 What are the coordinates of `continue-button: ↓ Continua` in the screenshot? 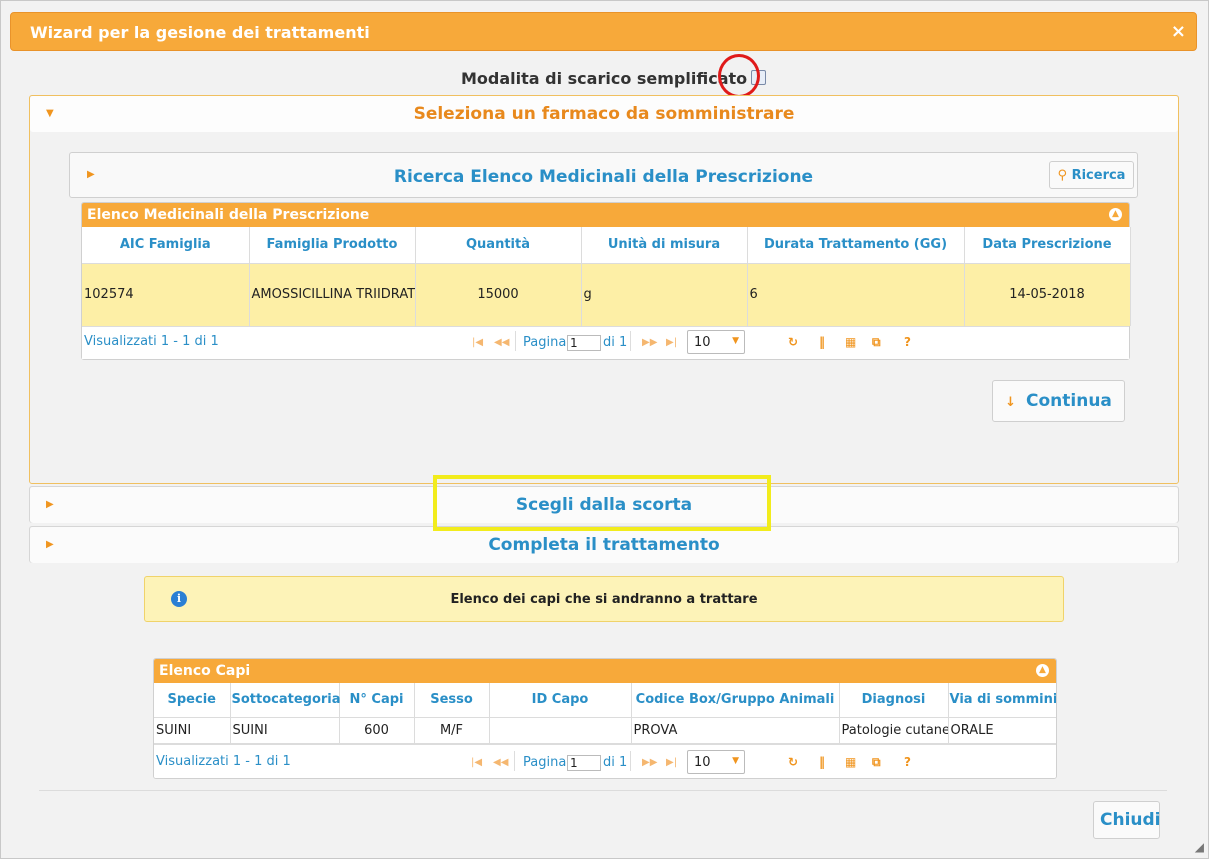 It's located at (1058, 401).